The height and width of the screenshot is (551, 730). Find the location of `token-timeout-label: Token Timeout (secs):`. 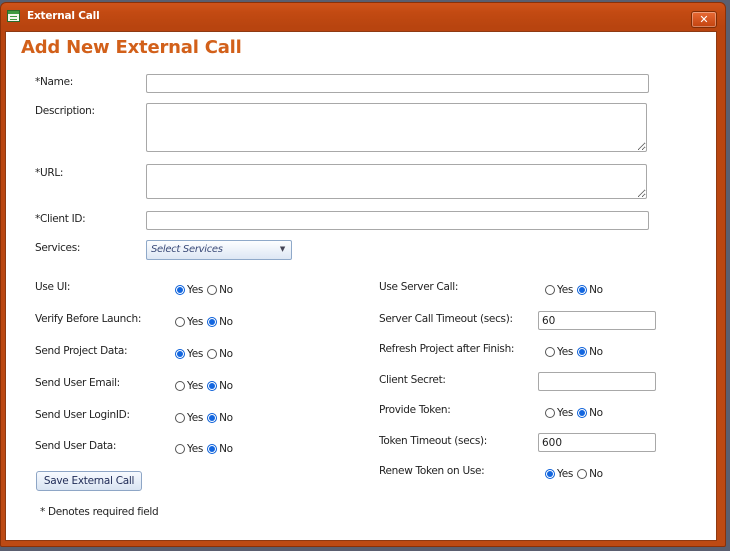

token-timeout-label: Token Timeout (secs): is located at coordinates (433, 441).